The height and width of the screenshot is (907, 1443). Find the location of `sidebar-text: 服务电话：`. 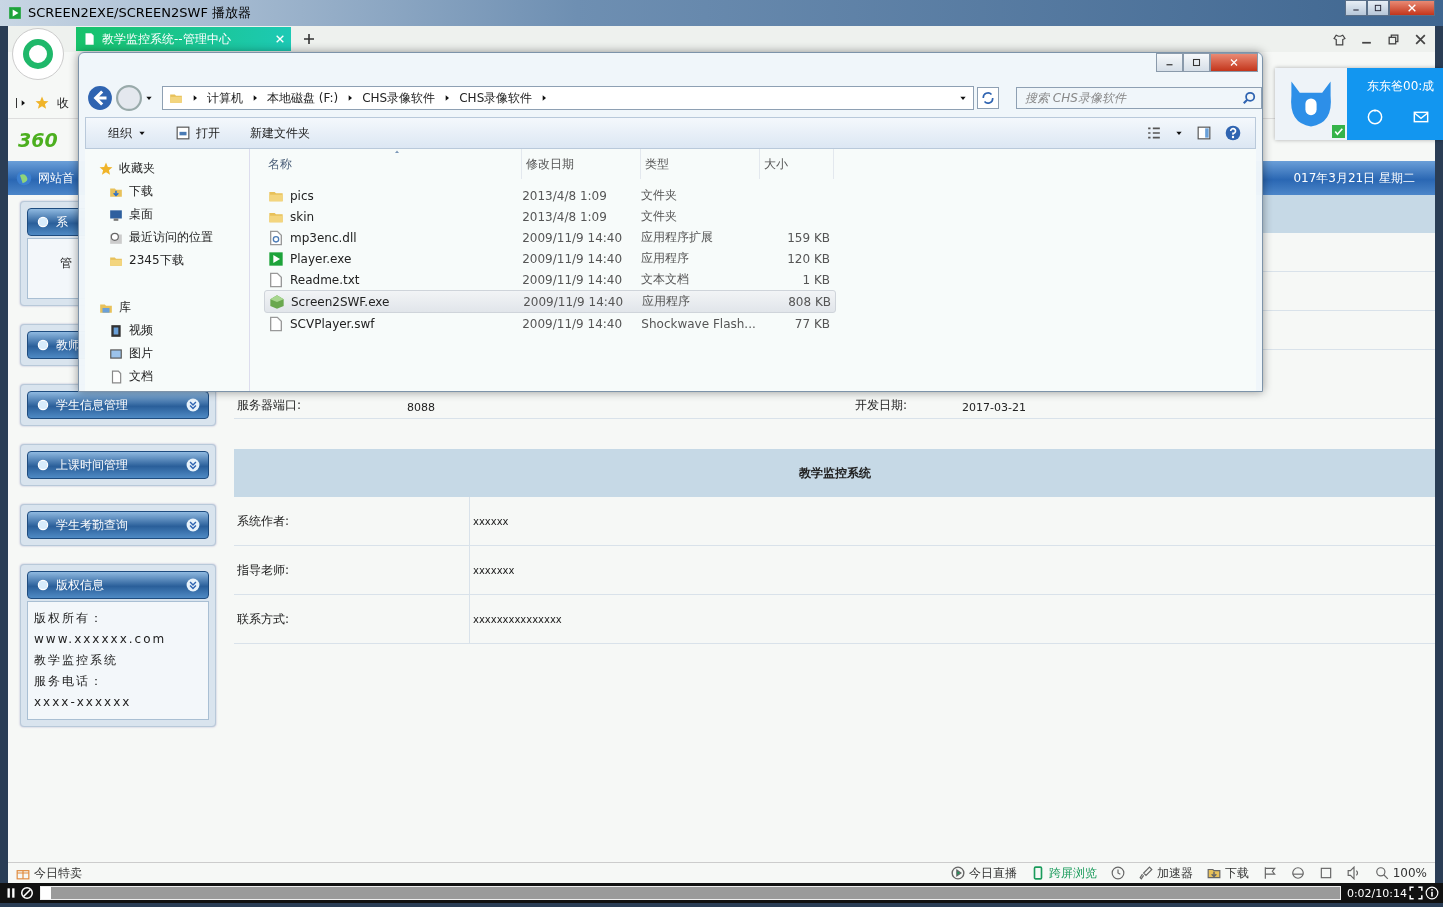

sidebar-text: 服务电话： is located at coordinates (69, 681).